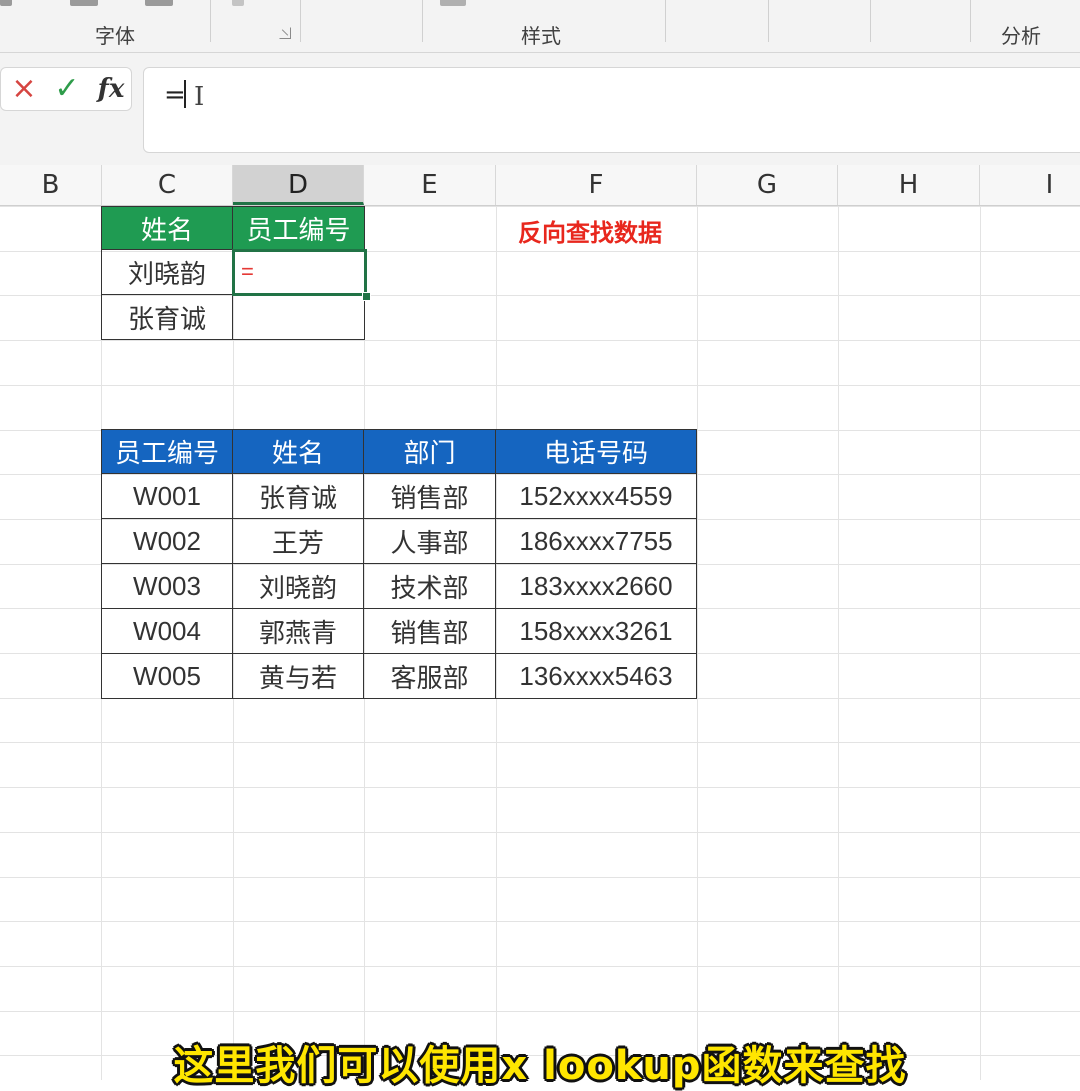  I want to click on formula-text: =, so click(175, 95).